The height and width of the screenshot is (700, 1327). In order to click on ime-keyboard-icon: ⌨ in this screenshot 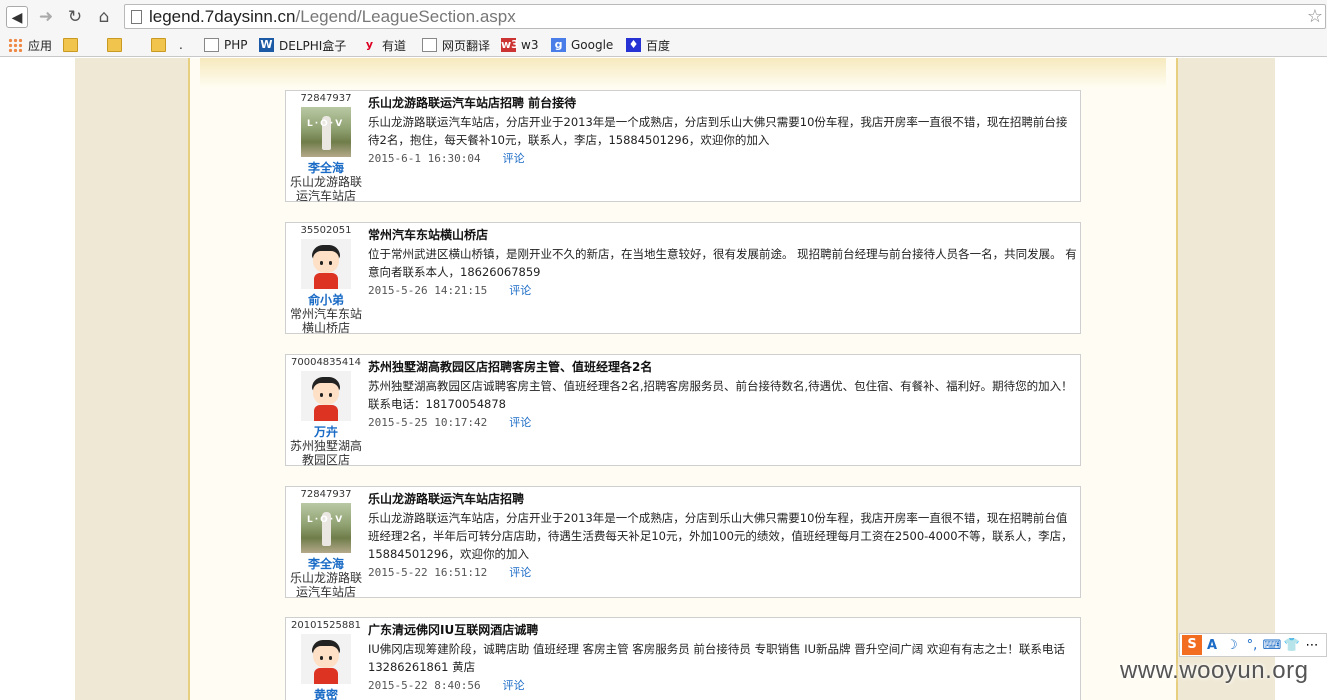, I will do `click(1272, 645)`.